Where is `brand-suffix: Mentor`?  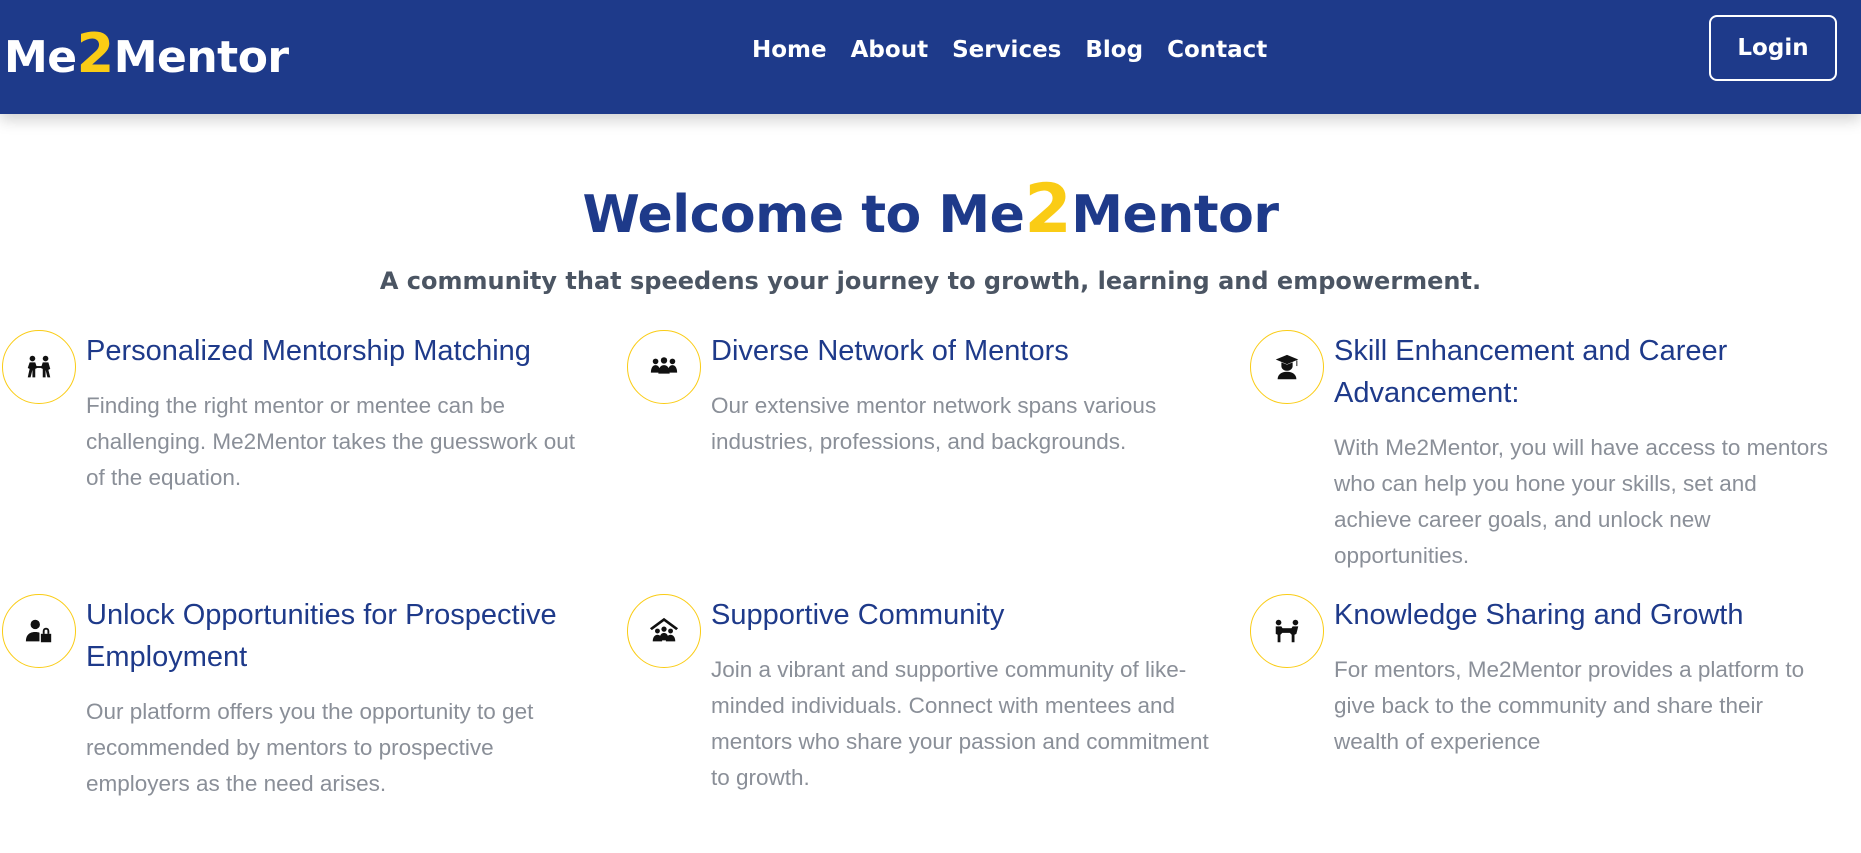 brand-suffix: Mentor is located at coordinates (201, 57).